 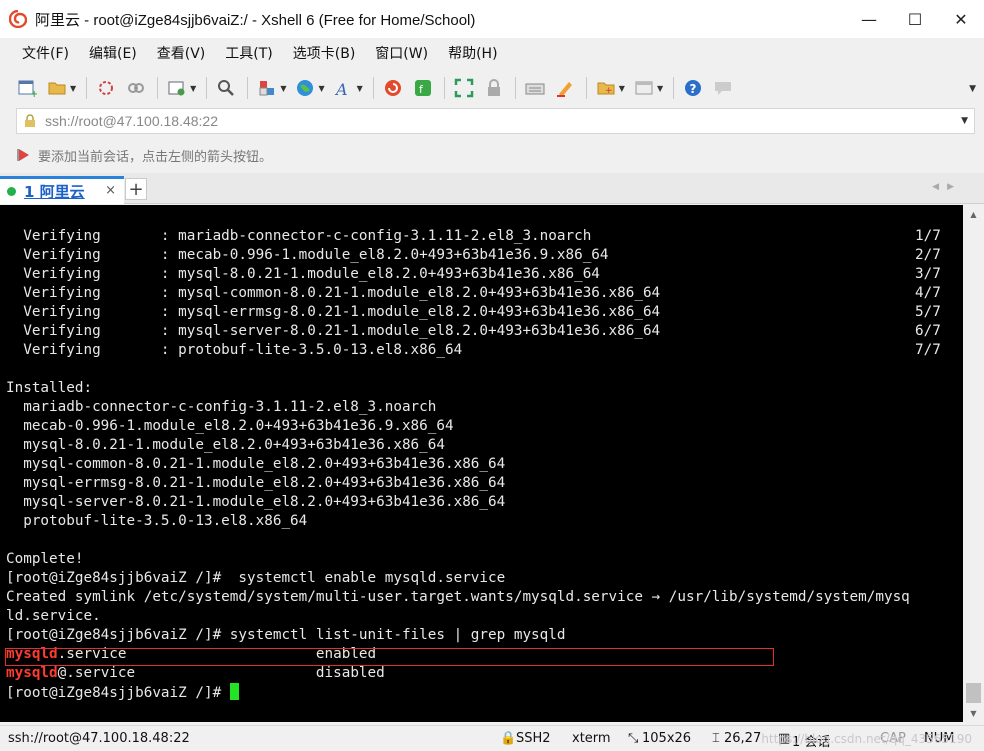 I want to click on symlink-text: ld.service., so click(x=53, y=616).